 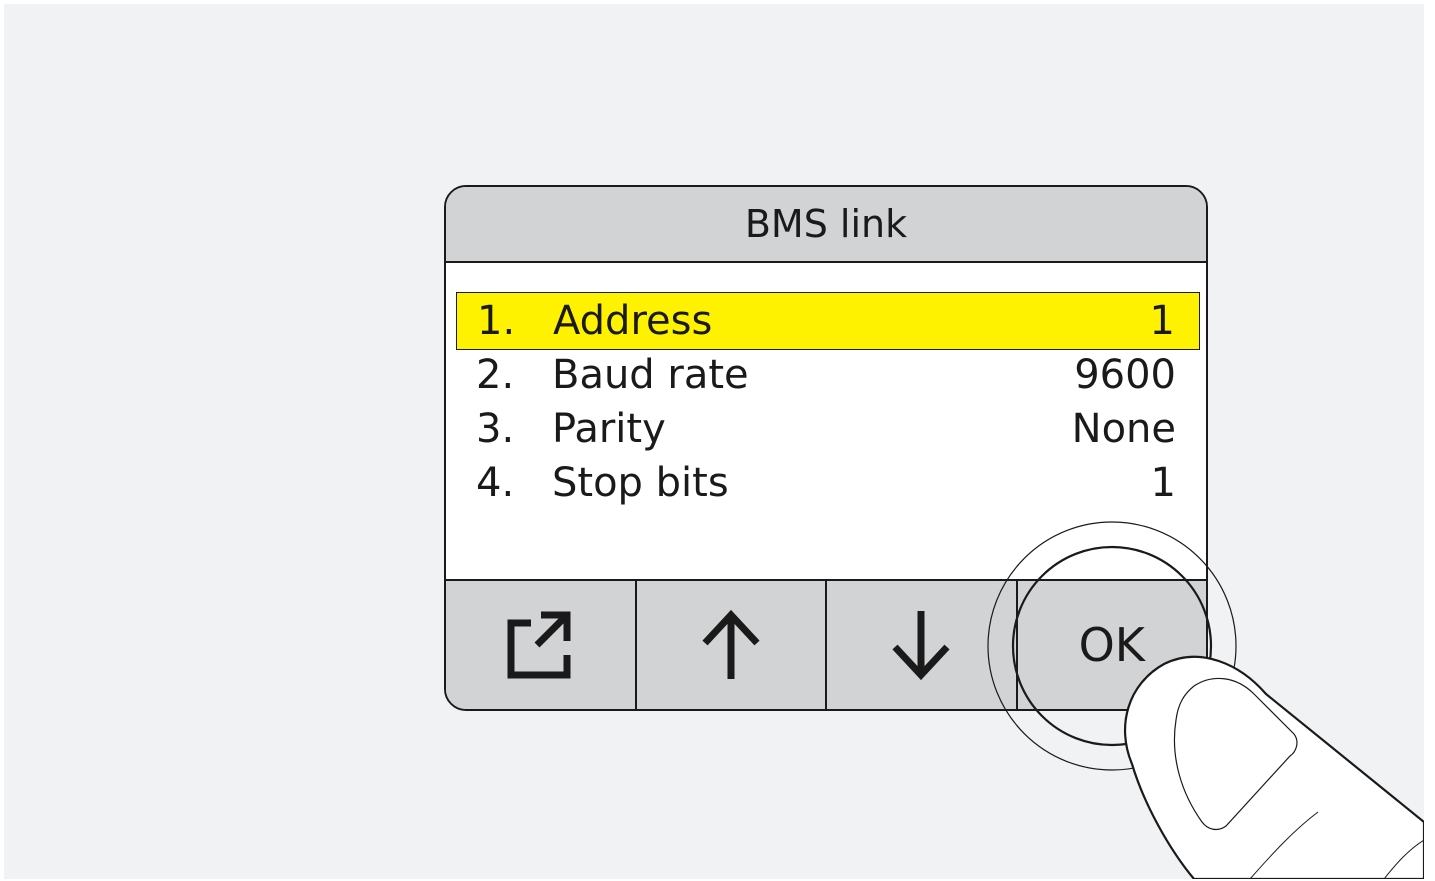 I want to click on arrow-up-icon, so click(x=731, y=644).